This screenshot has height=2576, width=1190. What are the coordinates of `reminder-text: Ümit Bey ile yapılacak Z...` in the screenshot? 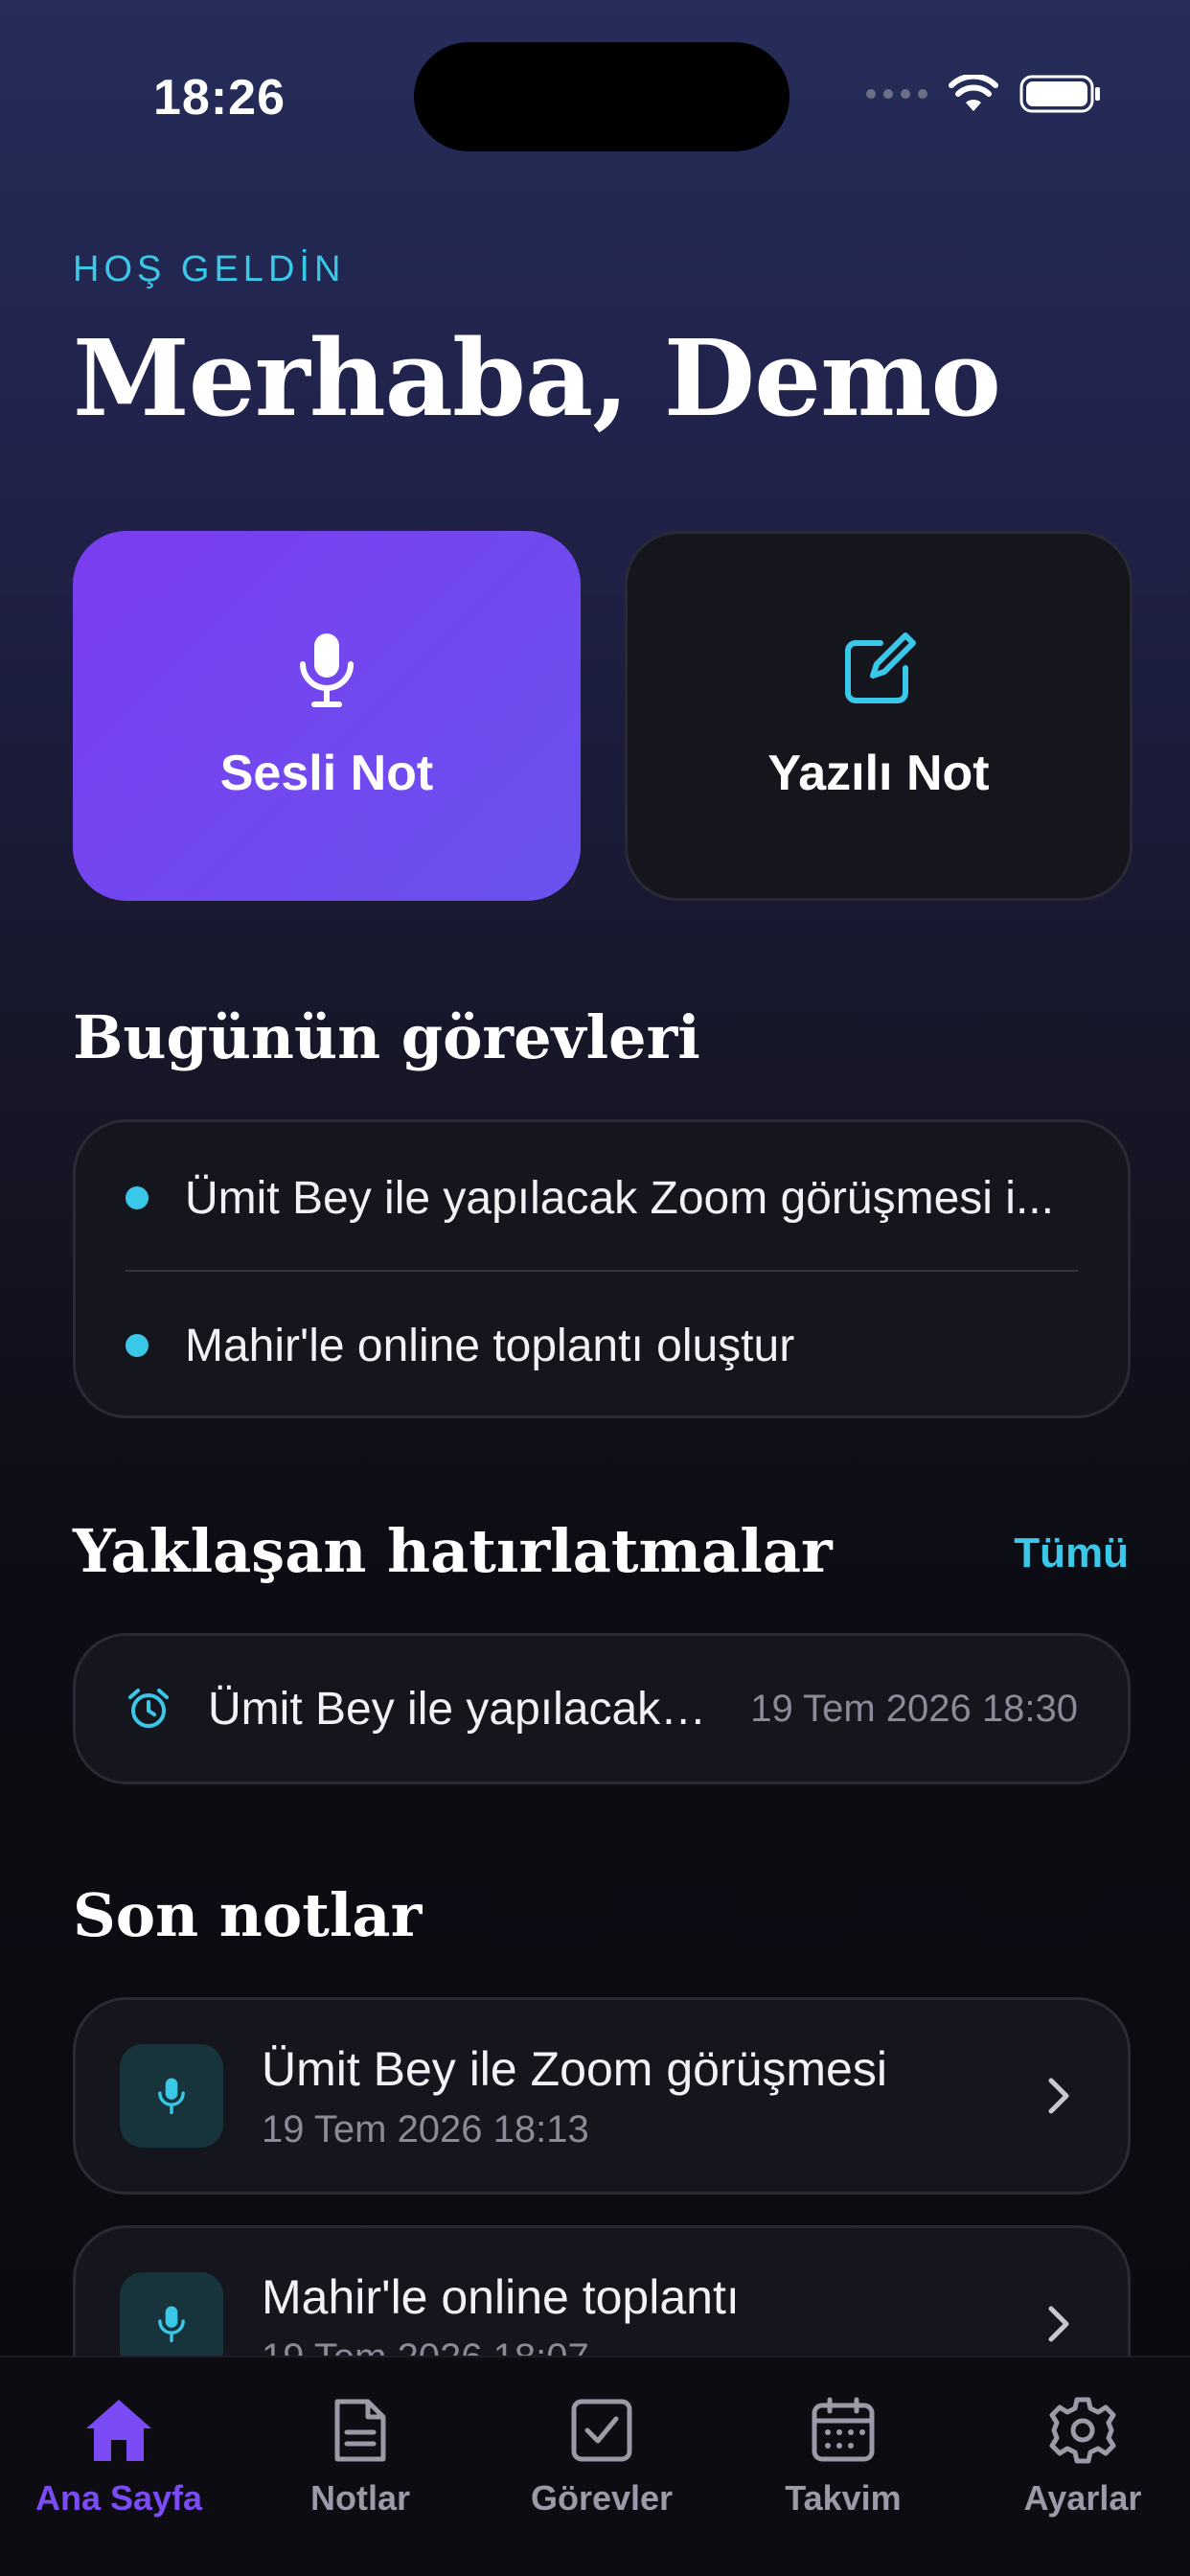 It's located at (461, 1709).